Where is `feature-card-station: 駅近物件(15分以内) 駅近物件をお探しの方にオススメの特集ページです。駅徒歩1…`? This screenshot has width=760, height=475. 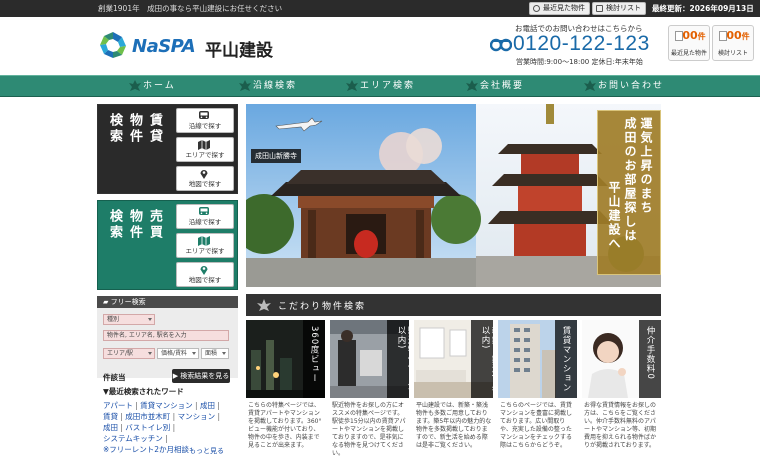 feature-card-station: 駅近物件(15分以内) 駅近物件をお探しの方にオススメの特集ページです。駅徒歩1… is located at coordinates (373, 397).